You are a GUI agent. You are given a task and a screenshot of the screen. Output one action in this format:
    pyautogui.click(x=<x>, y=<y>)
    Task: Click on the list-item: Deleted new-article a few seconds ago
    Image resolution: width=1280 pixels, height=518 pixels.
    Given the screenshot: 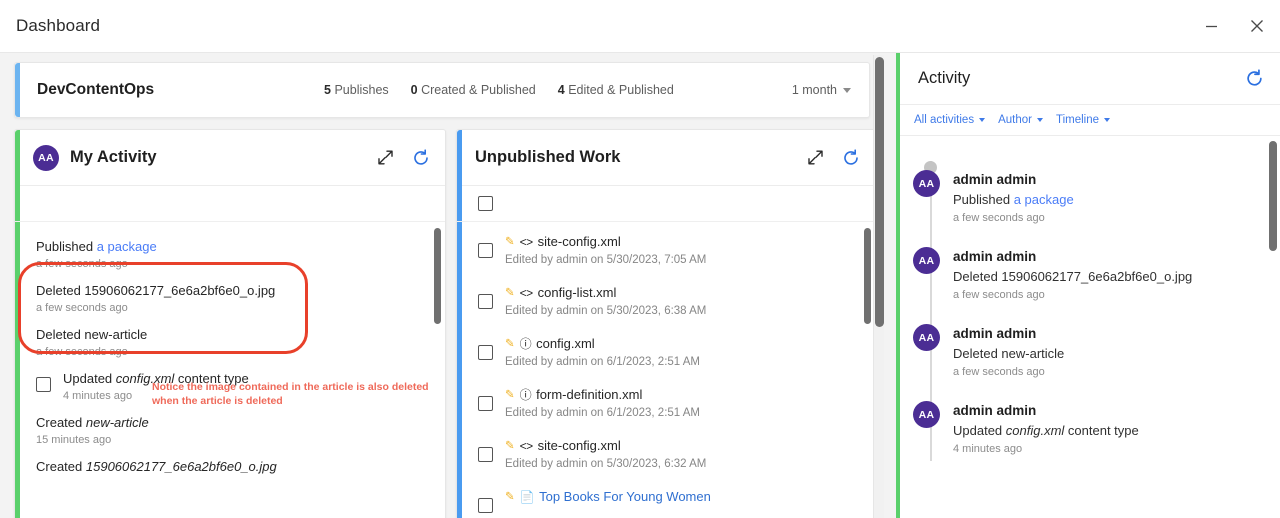 What is the action you would take?
    pyautogui.click(x=230, y=342)
    